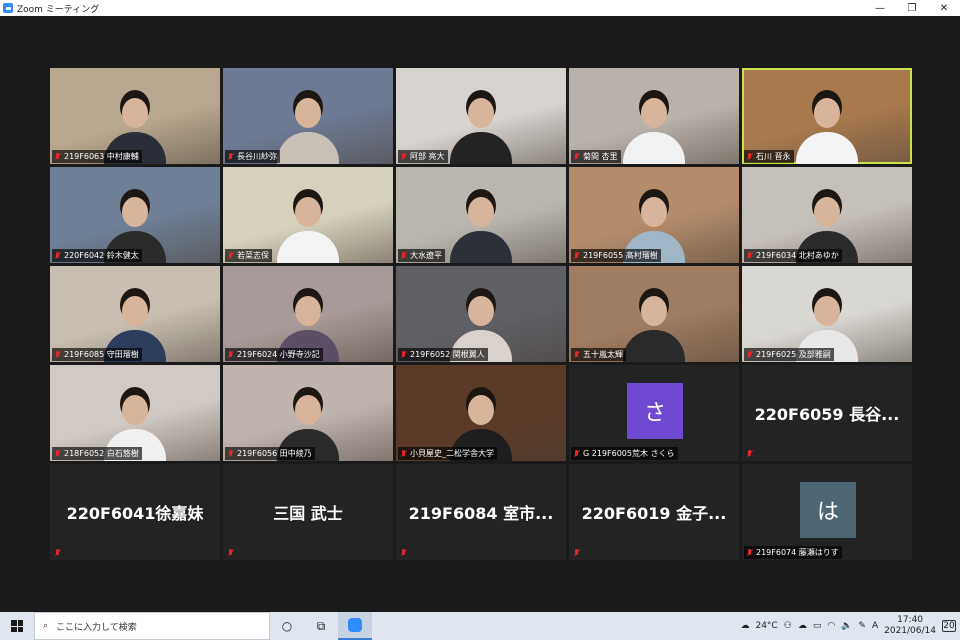 This screenshot has width=960, height=640. What do you see at coordinates (252, 156) in the screenshot?
I see `participant-nameplate: 長谷川紗弥` at bounding box center [252, 156].